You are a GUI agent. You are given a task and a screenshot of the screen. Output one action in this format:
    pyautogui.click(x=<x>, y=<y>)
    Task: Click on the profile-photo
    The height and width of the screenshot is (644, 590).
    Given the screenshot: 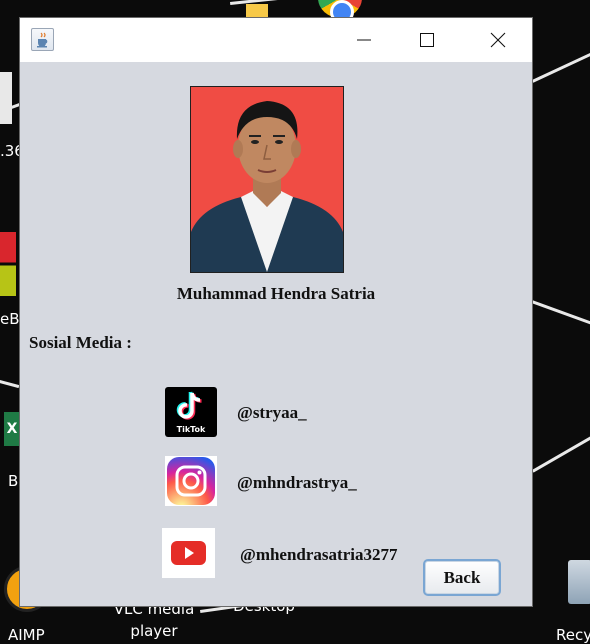 What is the action you would take?
    pyautogui.click(x=267, y=179)
    